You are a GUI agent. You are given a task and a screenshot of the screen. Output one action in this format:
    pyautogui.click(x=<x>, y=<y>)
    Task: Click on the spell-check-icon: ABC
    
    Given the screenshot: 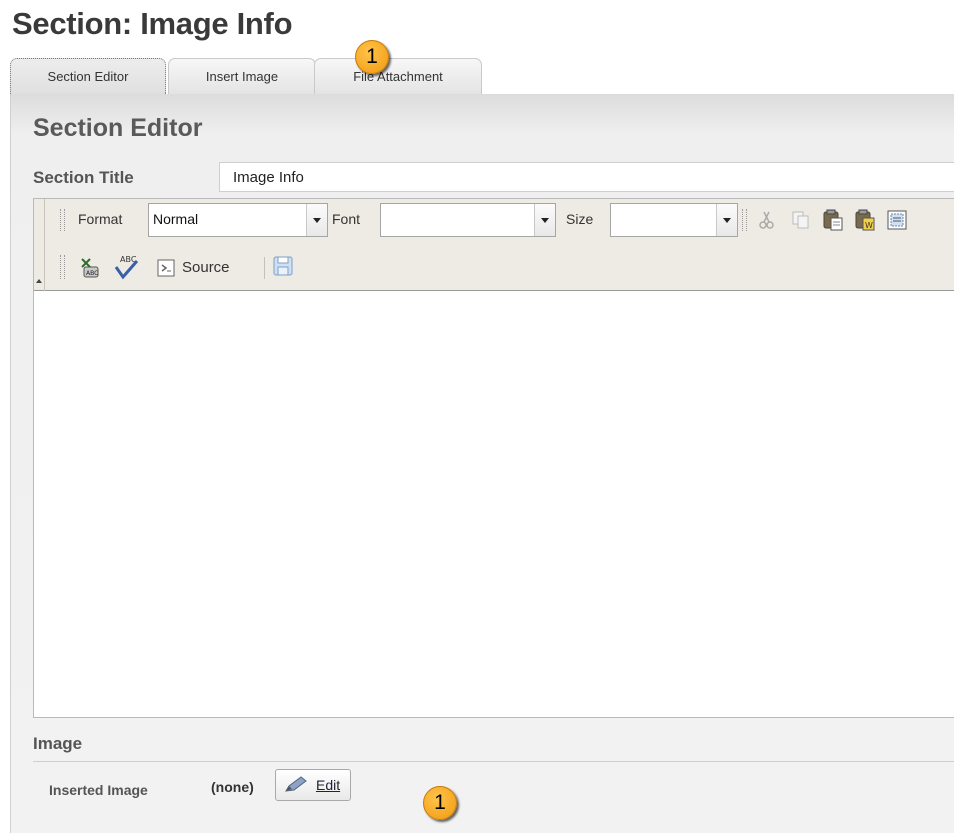 What is the action you would take?
    pyautogui.click(x=91, y=268)
    